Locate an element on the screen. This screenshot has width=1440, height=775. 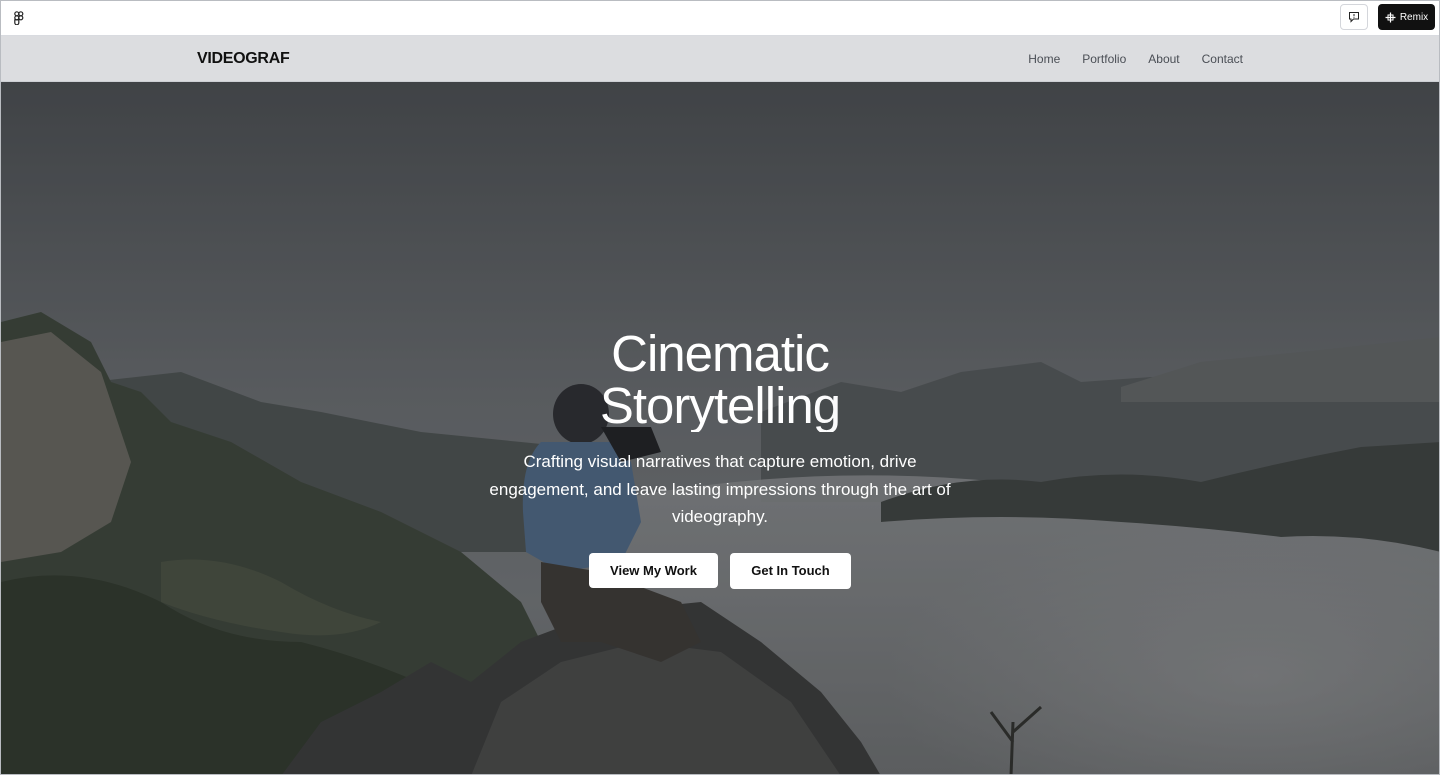
remix-button: Remix is located at coordinates (1406, 17).